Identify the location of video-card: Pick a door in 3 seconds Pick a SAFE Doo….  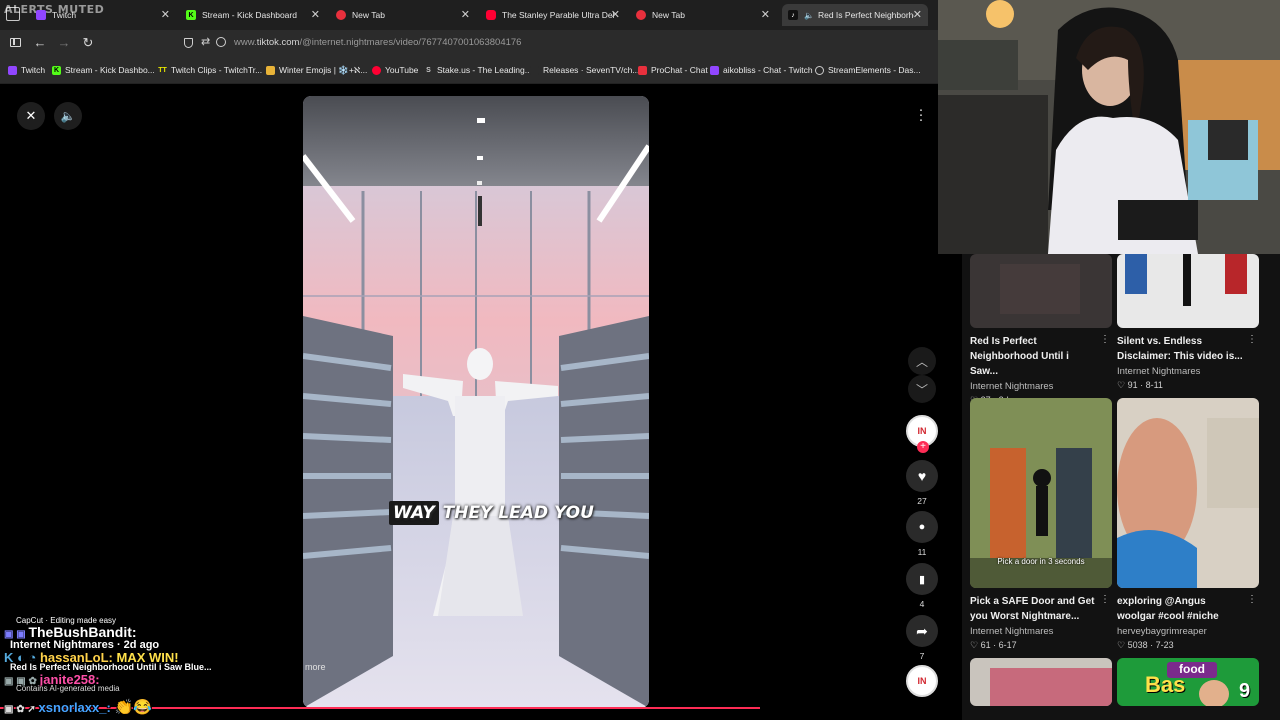
(1041, 524).